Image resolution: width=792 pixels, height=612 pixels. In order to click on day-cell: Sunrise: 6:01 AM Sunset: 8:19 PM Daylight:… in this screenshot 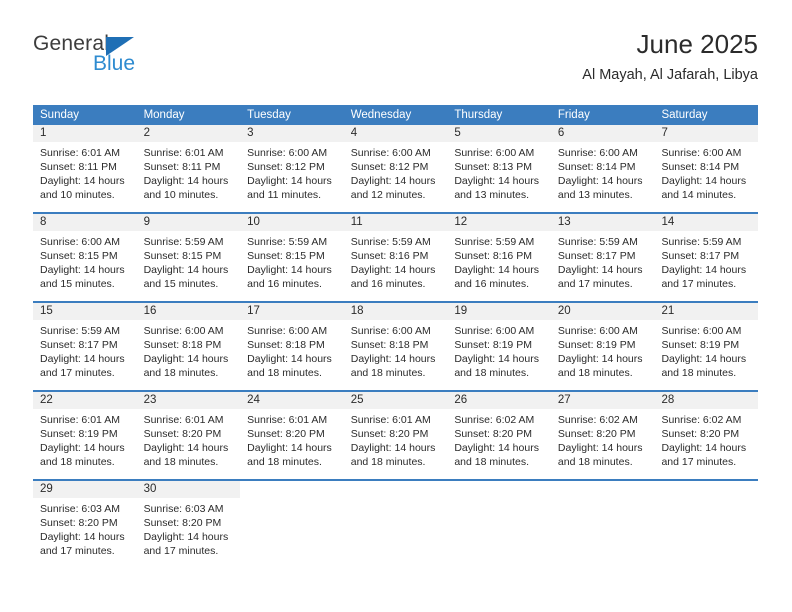, I will do `click(85, 444)`.